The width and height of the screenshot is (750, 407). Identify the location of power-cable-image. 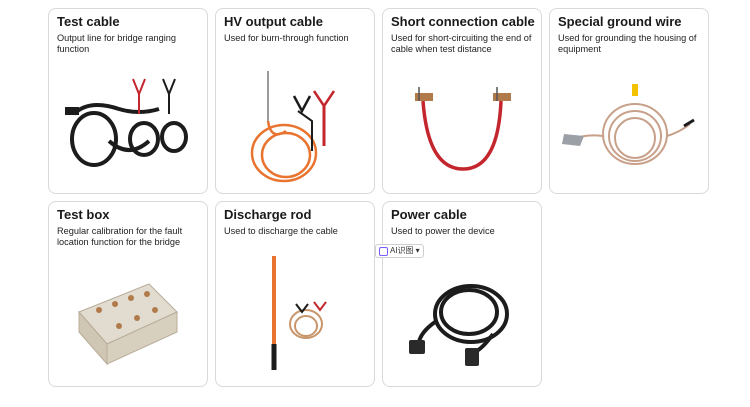
(459, 325).